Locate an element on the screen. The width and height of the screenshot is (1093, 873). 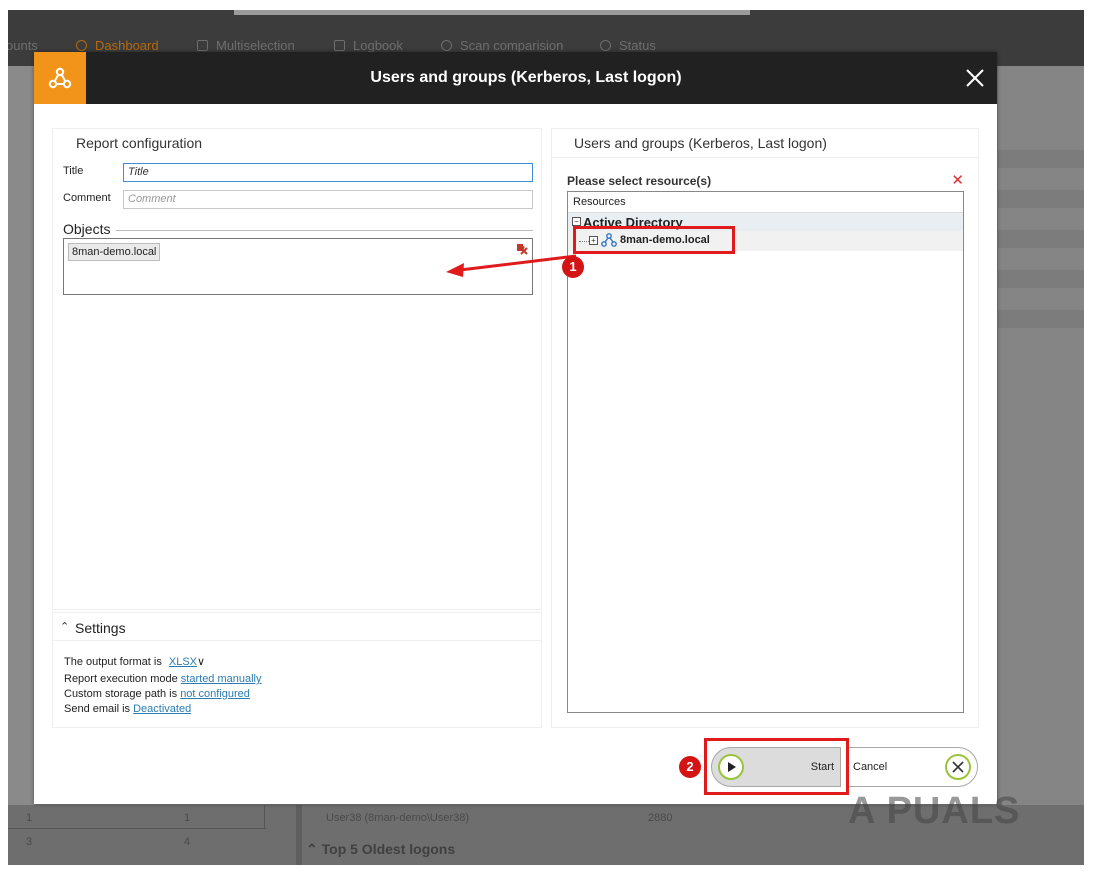
watermark-logo: A PUALS is located at coordinates (934, 811).